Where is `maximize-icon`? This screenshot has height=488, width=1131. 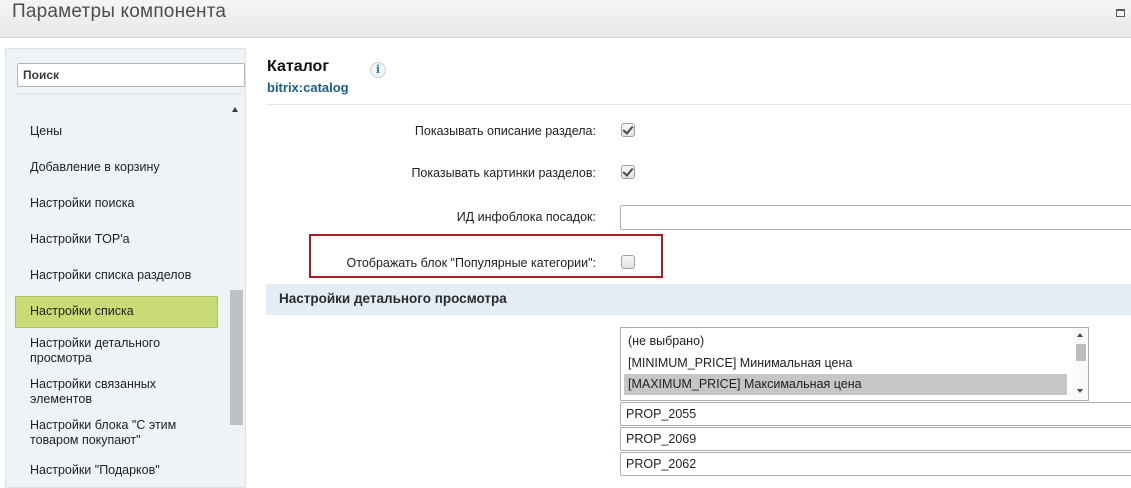
maximize-icon is located at coordinates (1120, 13).